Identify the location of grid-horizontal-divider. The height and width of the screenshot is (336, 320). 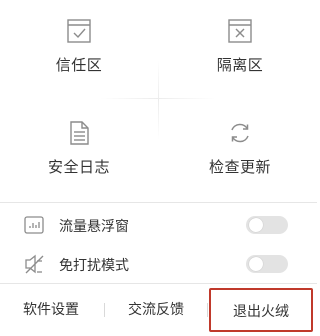
(158, 98).